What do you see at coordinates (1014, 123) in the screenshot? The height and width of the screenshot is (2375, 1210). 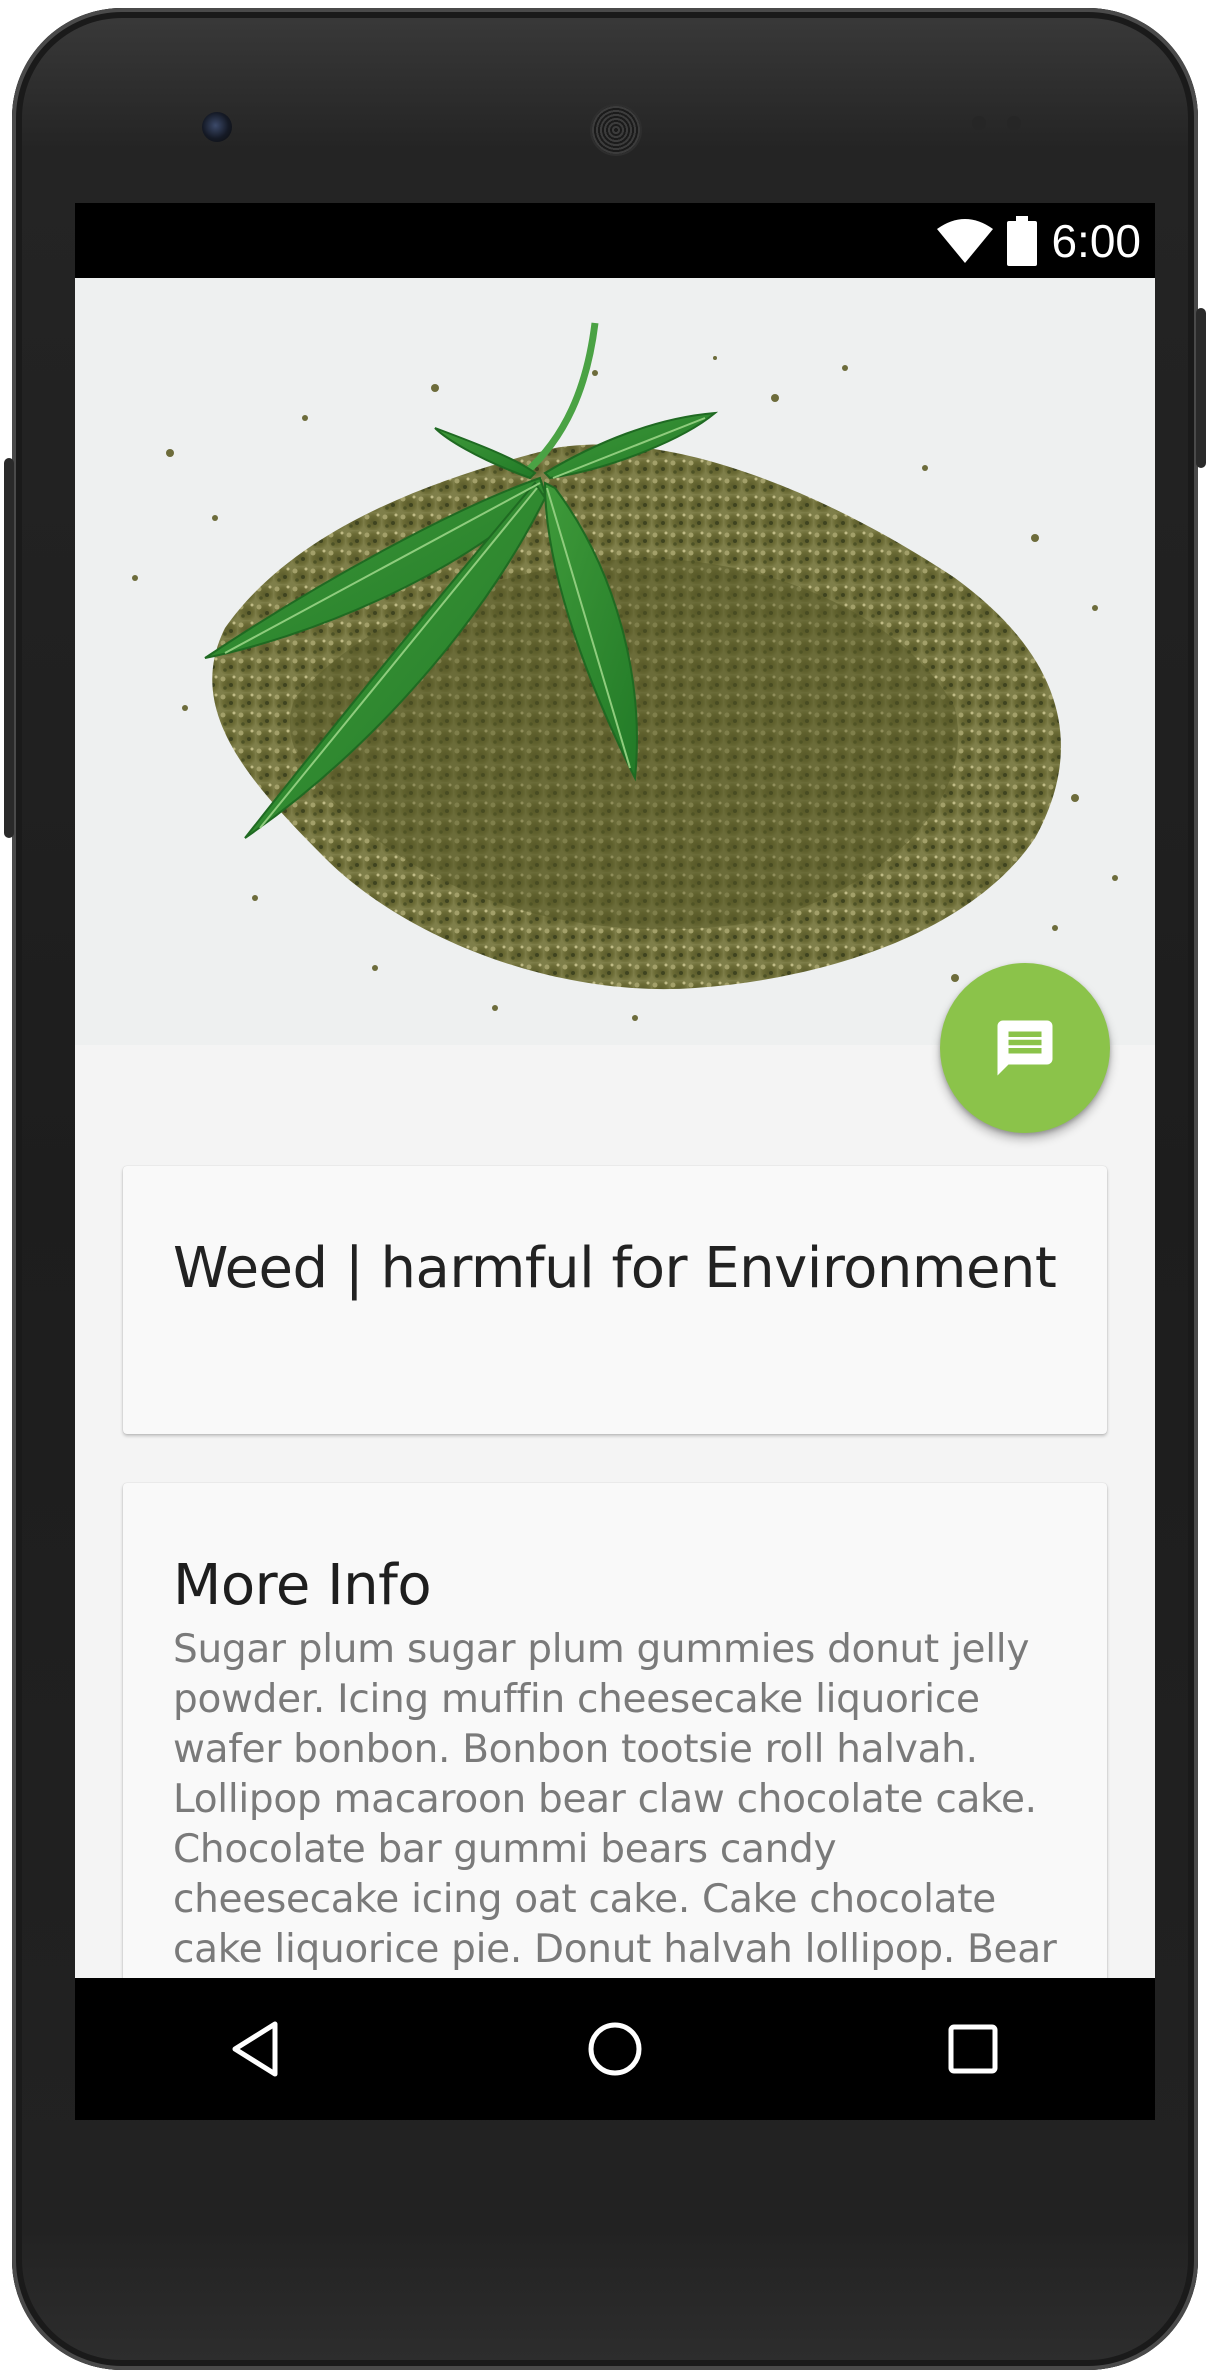 I see `light-sensor-icon` at bounding box center [1014, 123].